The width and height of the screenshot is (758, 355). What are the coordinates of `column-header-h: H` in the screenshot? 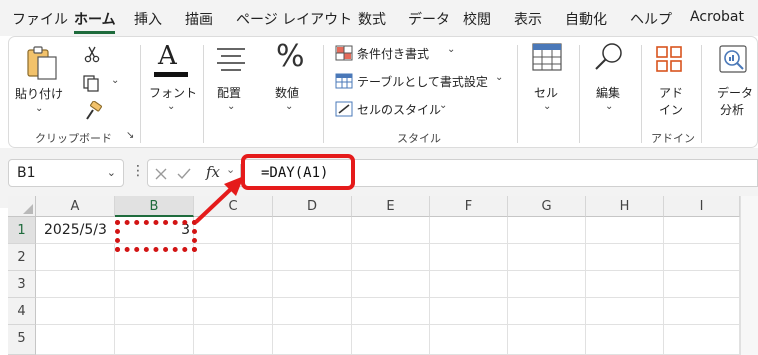 It's located at (625, 206).